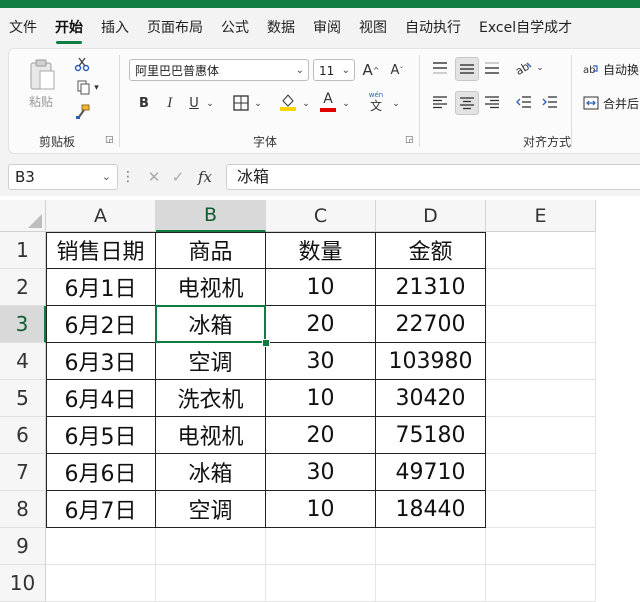 Image resolution: width=640 pixels, height=602 pixels. I want to click on column-header-c: C, so click(321, 216).